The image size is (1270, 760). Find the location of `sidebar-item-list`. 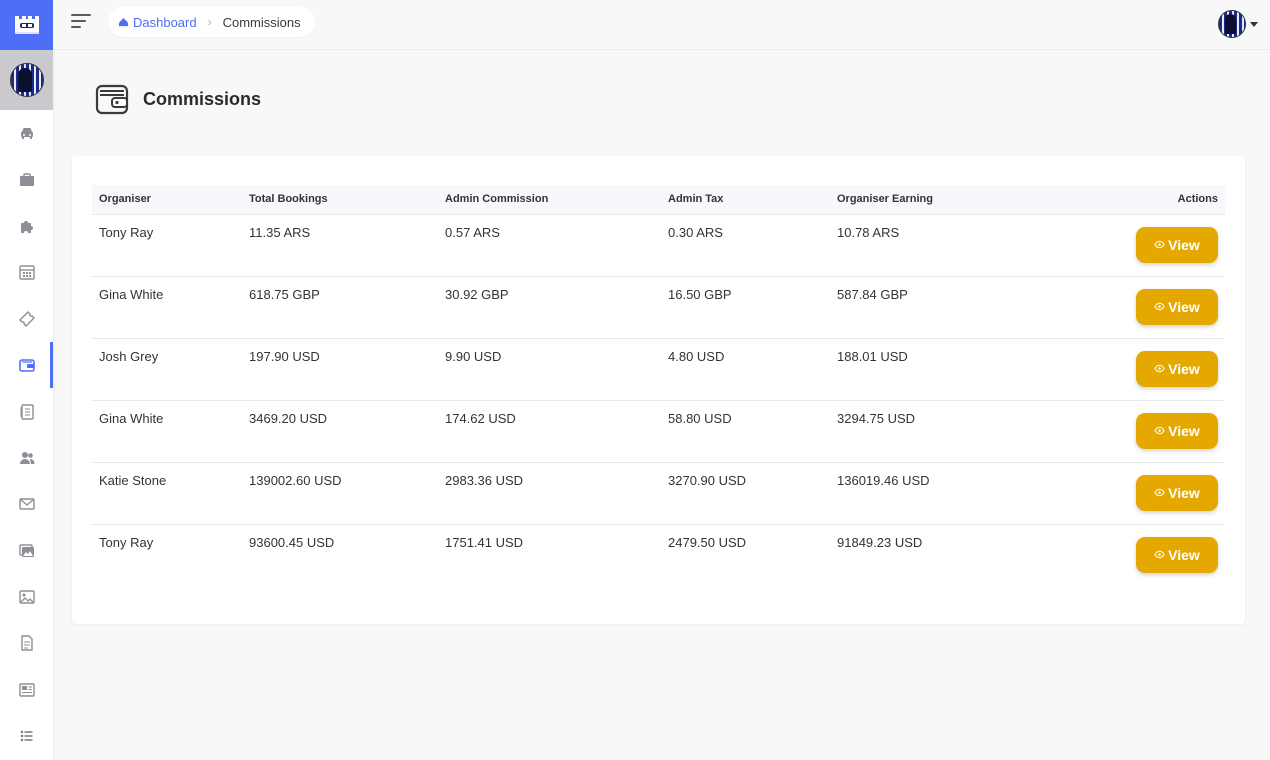

sidebar-item-list is located at coordinates (26, 736).